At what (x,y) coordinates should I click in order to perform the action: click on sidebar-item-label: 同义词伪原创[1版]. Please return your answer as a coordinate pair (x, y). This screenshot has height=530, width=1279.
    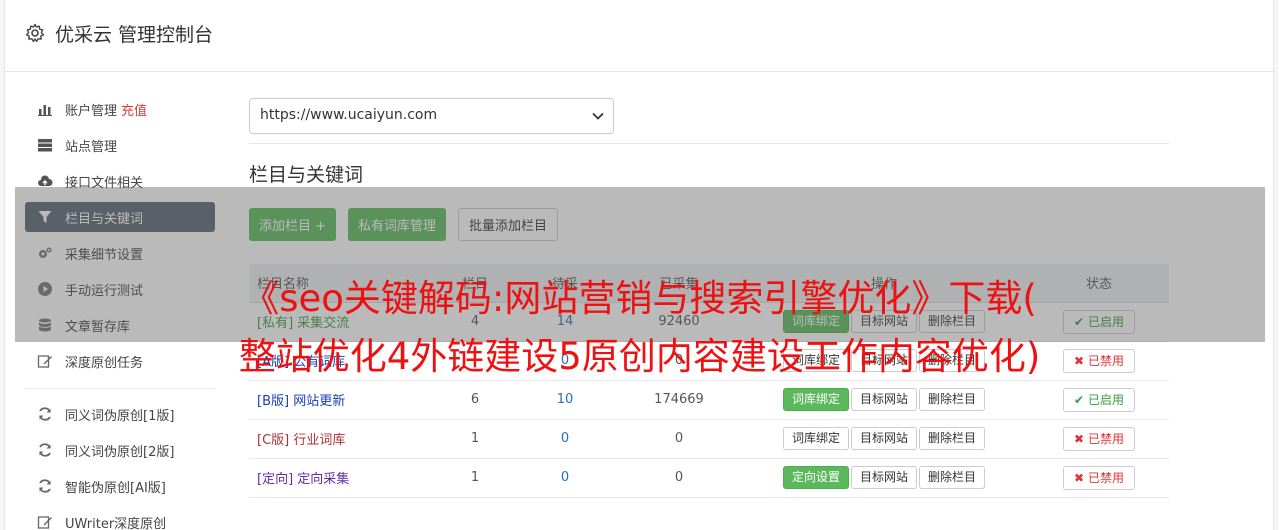
    Looking at the image, I should click on (120, 416).